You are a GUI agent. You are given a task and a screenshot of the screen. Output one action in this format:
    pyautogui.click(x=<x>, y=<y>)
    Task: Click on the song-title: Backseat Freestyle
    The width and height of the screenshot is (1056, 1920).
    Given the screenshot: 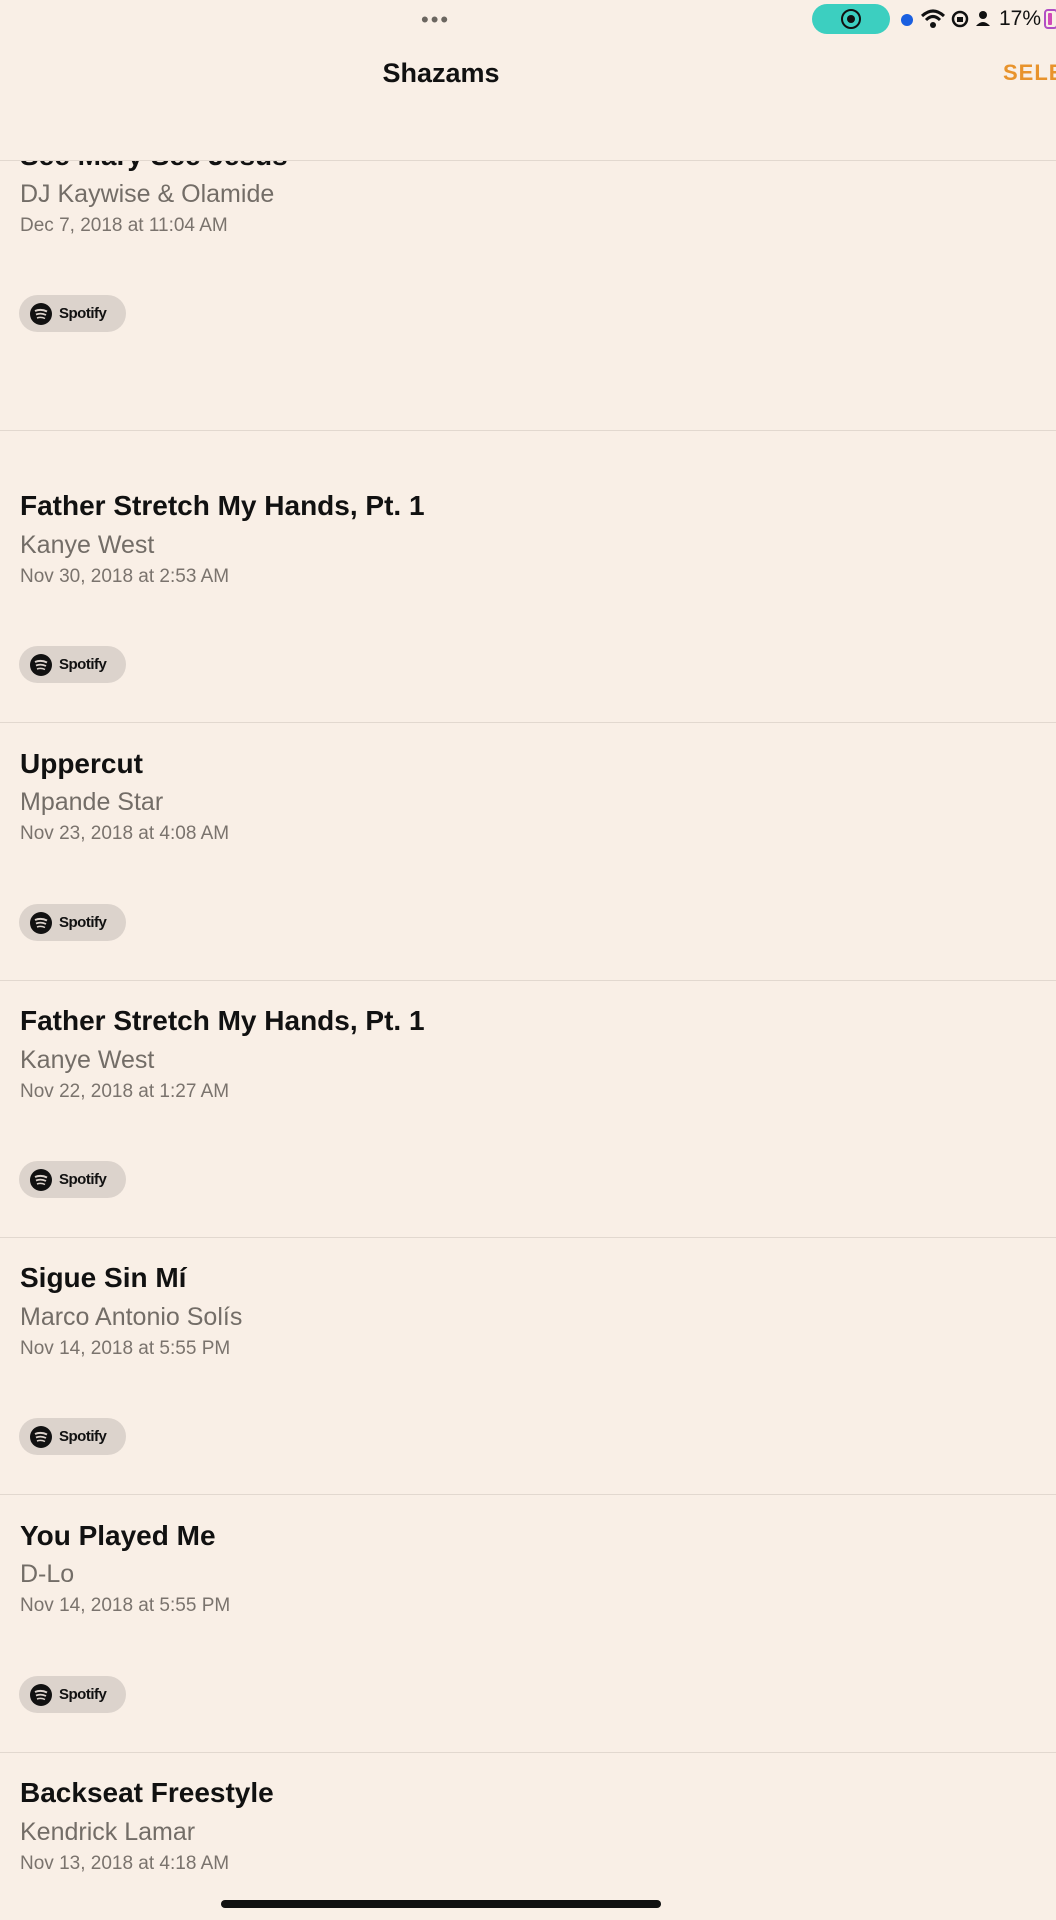 What is the action you would take?
    pyautogui.click(x=147, y=1792)
    